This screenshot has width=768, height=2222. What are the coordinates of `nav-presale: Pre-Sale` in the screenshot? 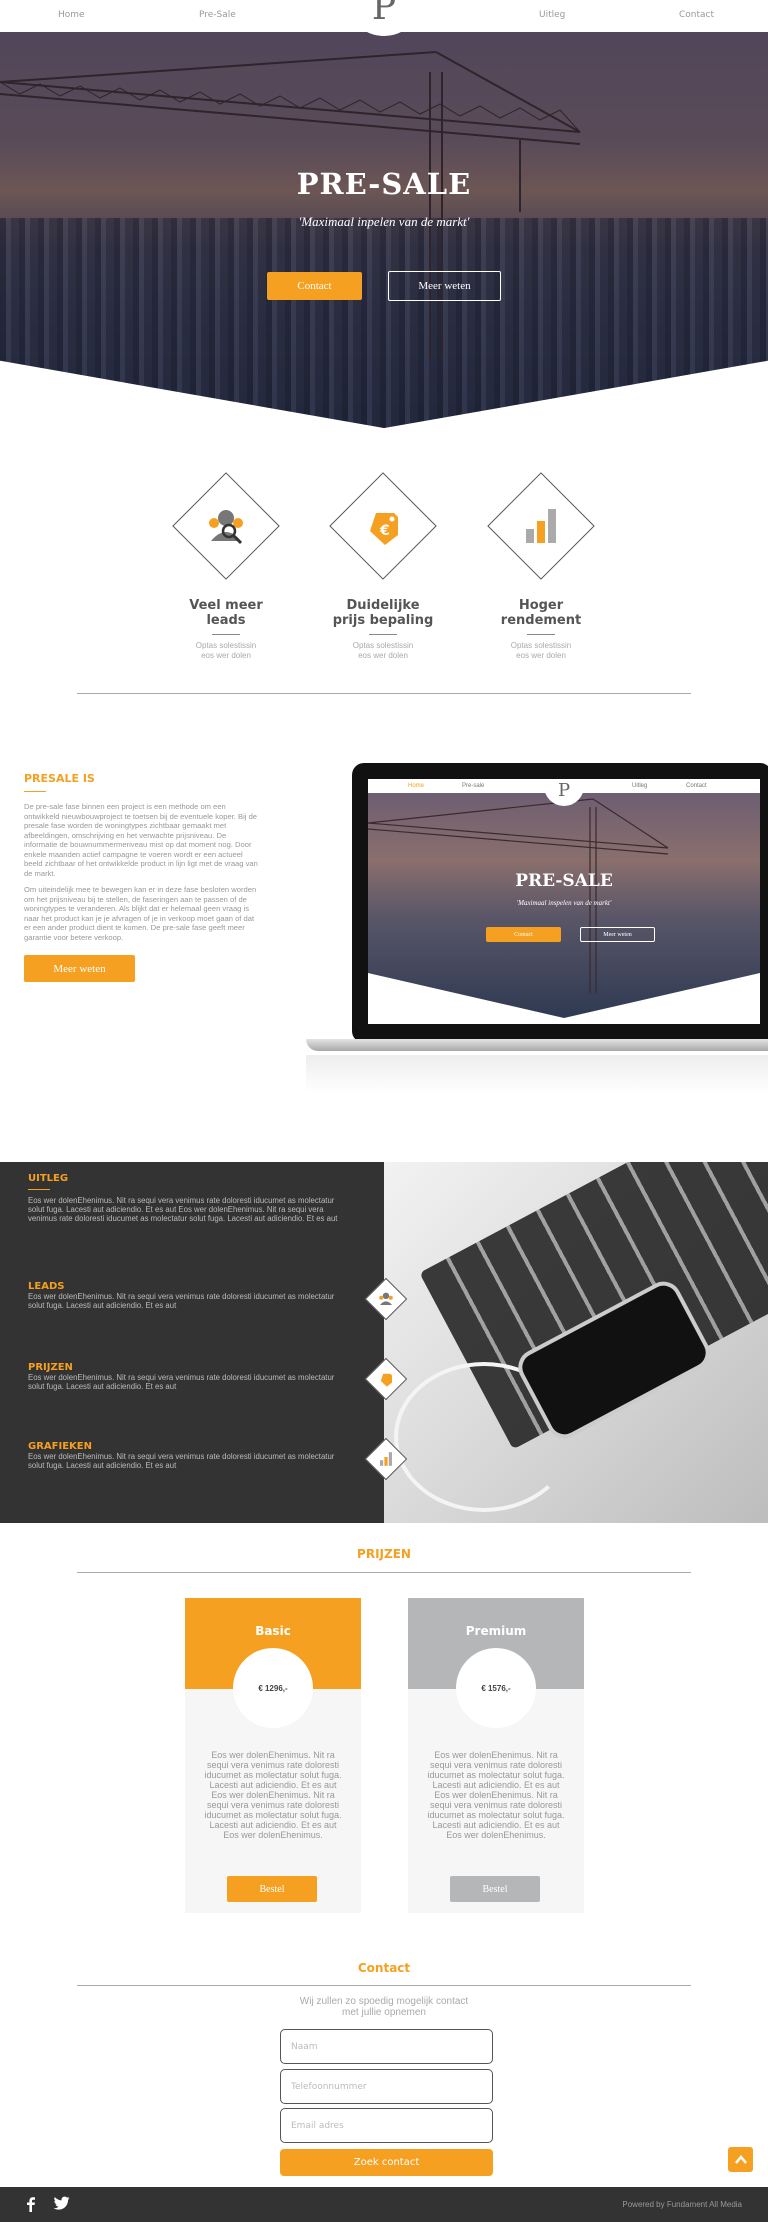 It's located at (217, 15).